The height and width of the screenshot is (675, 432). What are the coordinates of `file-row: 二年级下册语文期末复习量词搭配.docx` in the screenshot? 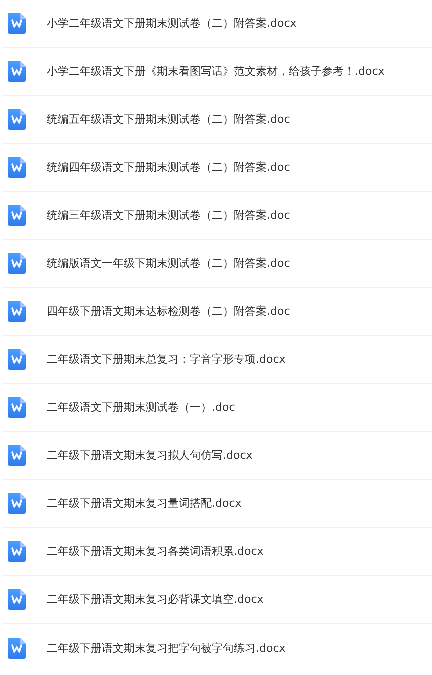 It's located at (217, 504).